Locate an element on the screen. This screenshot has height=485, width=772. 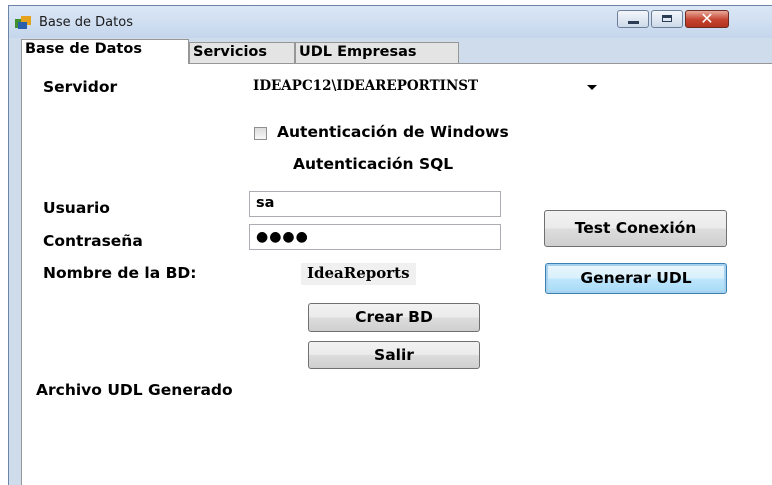
test-connection-button: Test Conexión is located at coordinates (635, 228).